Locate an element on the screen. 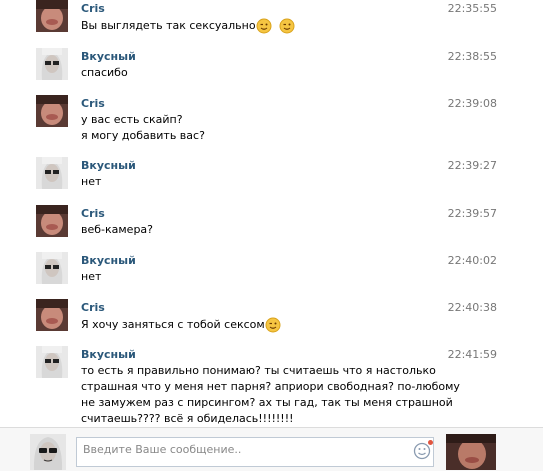 This screenshot has width=543, height=471. notification-dot is located at coordinates (430, 442).